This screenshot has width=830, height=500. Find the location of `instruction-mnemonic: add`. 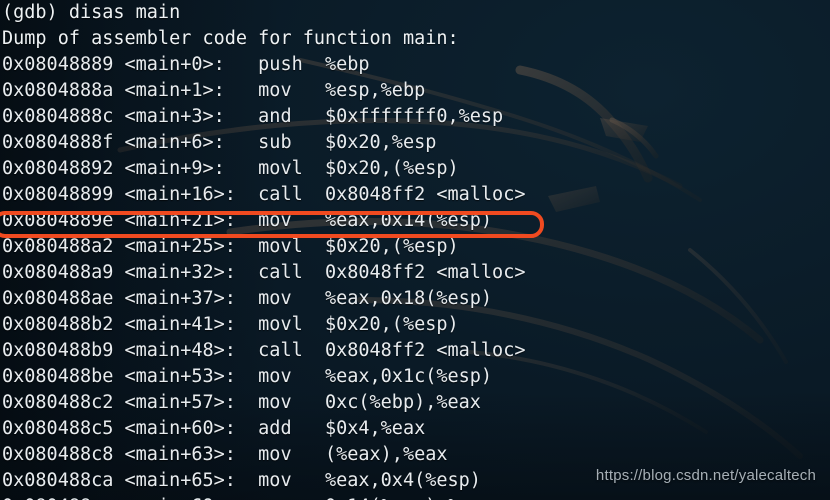

instruction-mnemonic: add is located at coordinates (275, 428).